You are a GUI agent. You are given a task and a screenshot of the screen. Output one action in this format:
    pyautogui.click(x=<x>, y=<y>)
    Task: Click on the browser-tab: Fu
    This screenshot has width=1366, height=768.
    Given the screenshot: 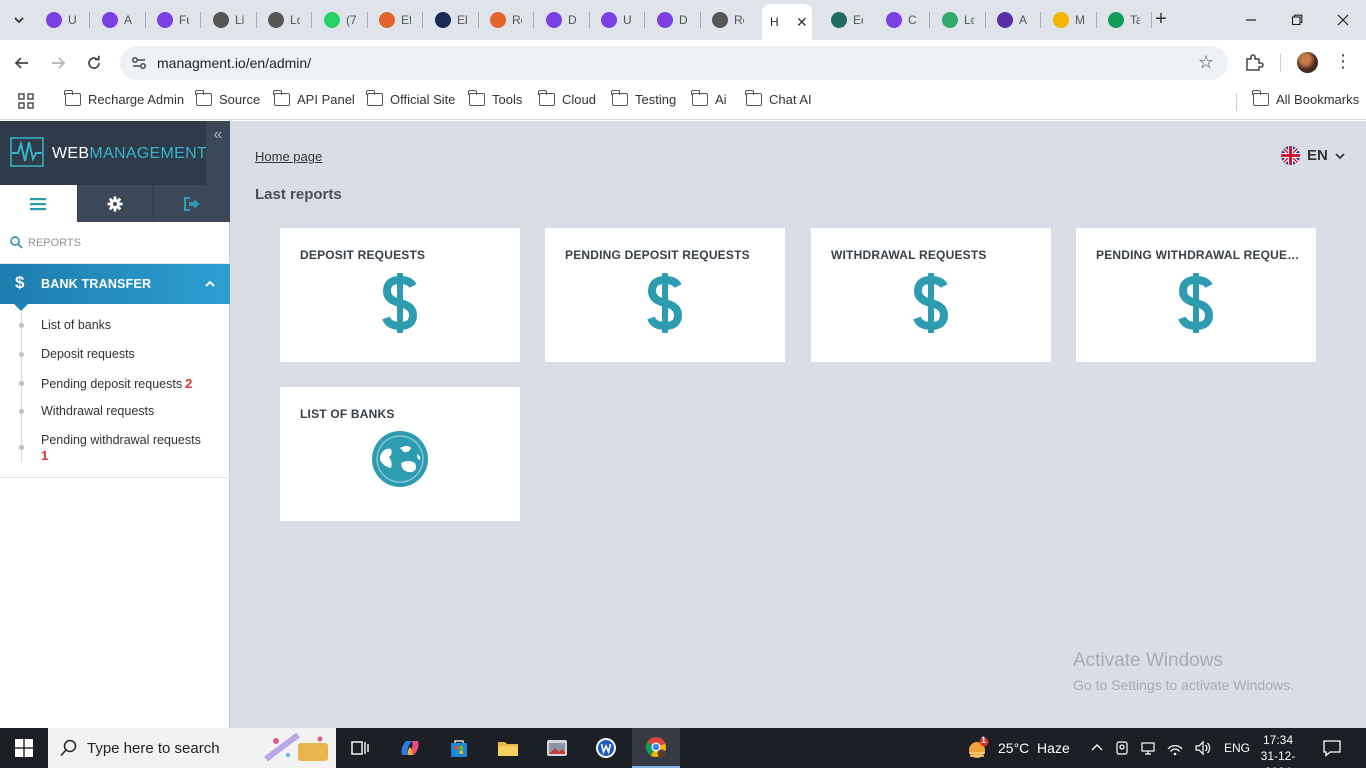 What is the action you would take?
    pyautogui.click(x=171, y=20)
    